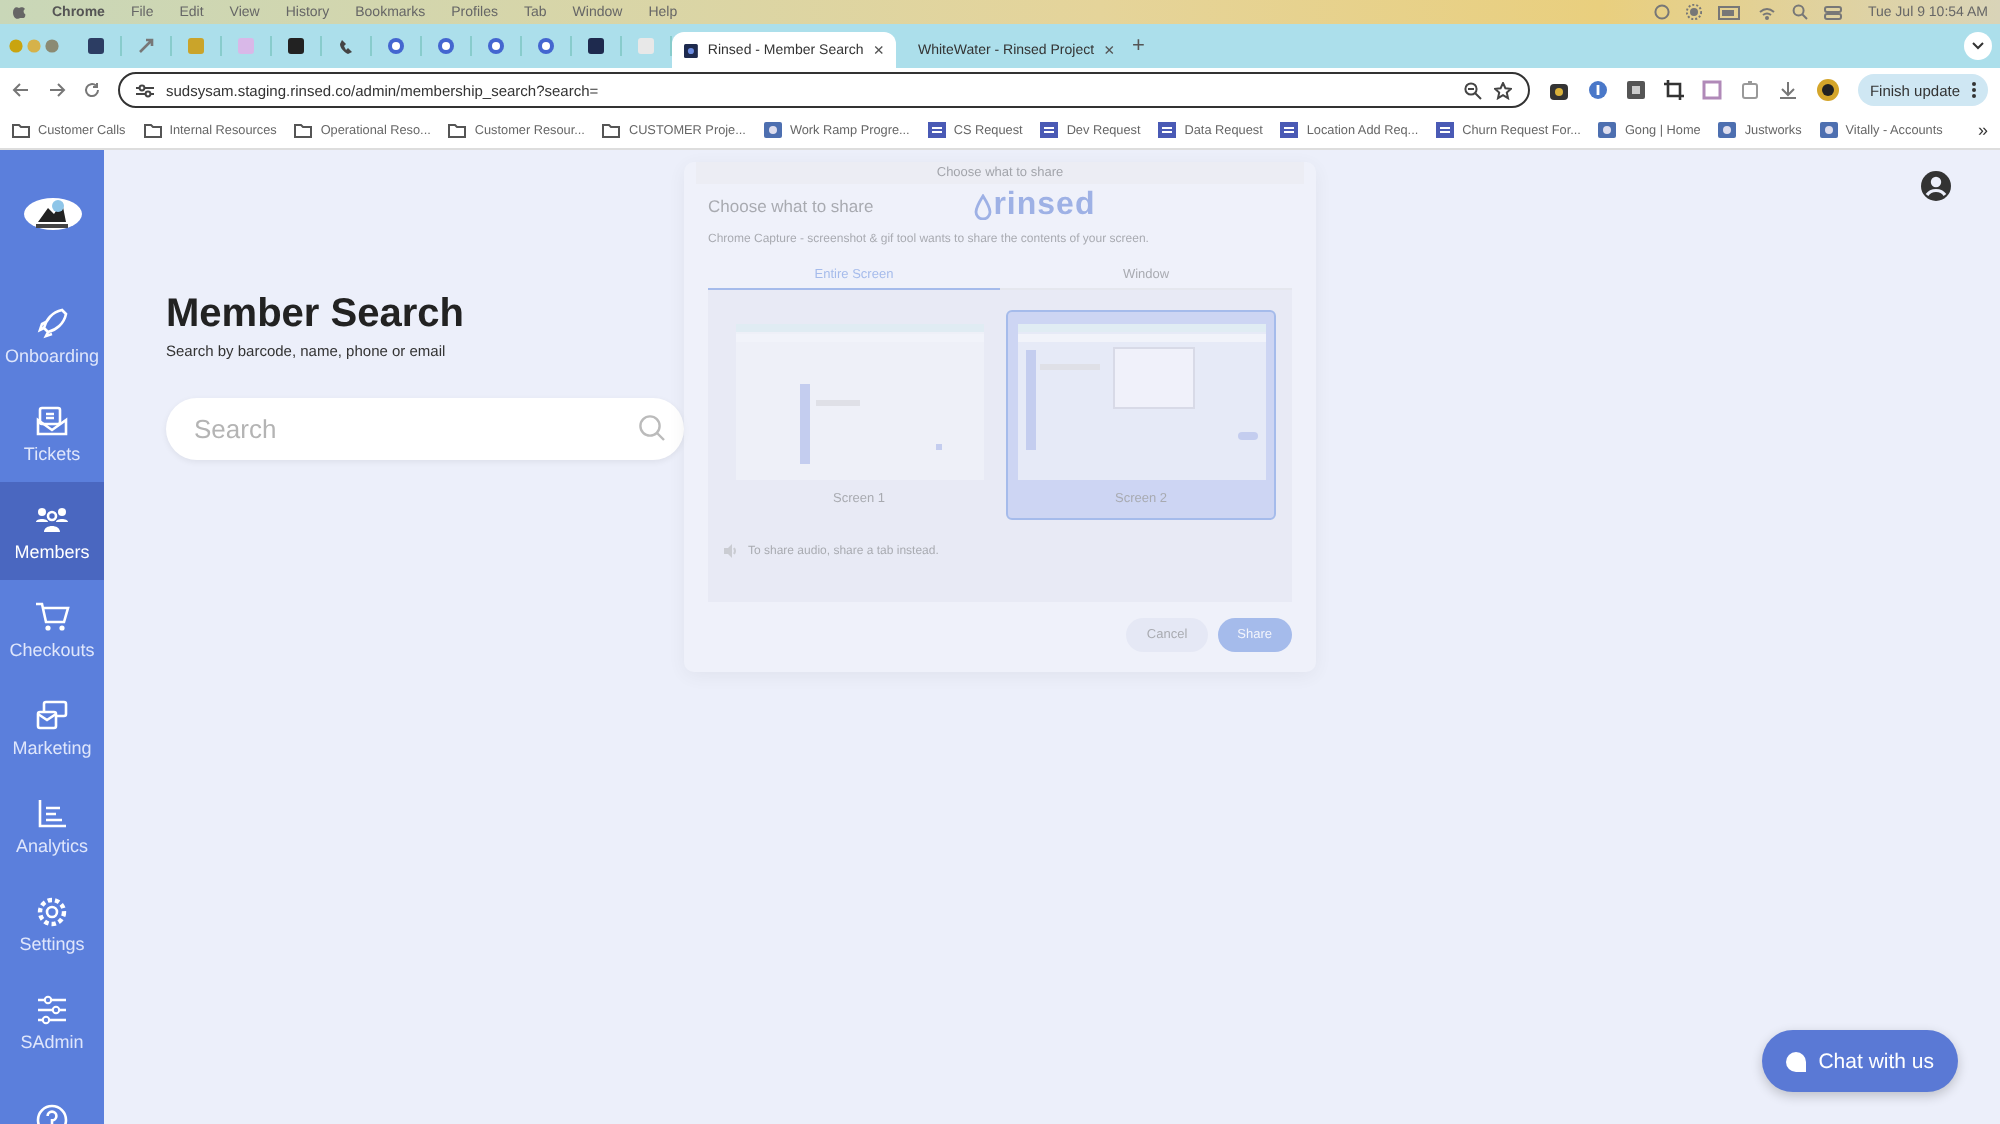 The height and width of the screenshot is (1124, 2000). Describe the element at coordinates (1502, 90) in the screenshot. I see `star-icon` at that location.